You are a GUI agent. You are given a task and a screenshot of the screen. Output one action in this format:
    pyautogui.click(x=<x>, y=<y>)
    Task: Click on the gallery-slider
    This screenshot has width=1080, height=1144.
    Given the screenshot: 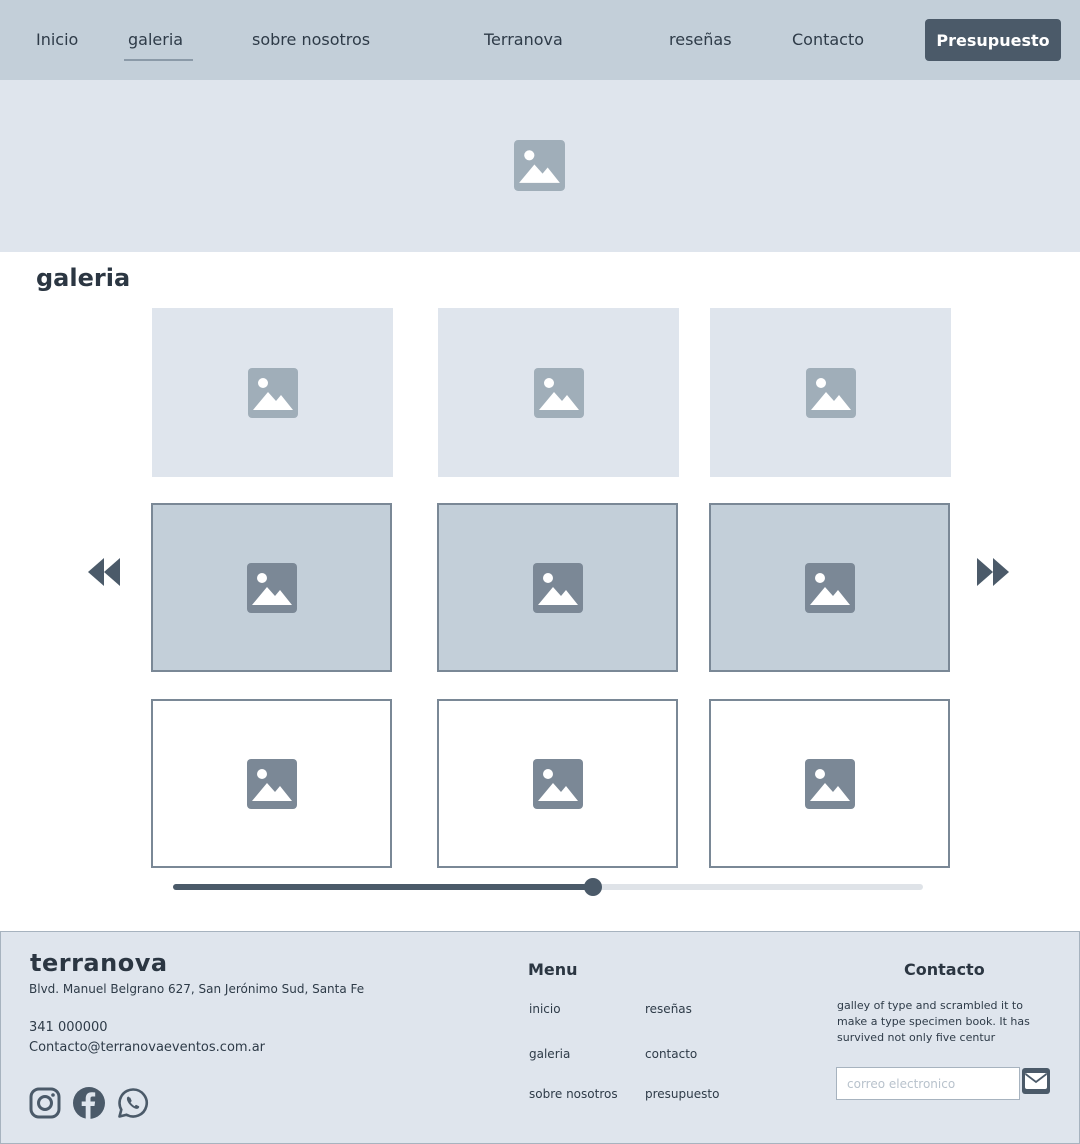 What is the action you would take?
    pyautogui.click(x=548, y=887)
    